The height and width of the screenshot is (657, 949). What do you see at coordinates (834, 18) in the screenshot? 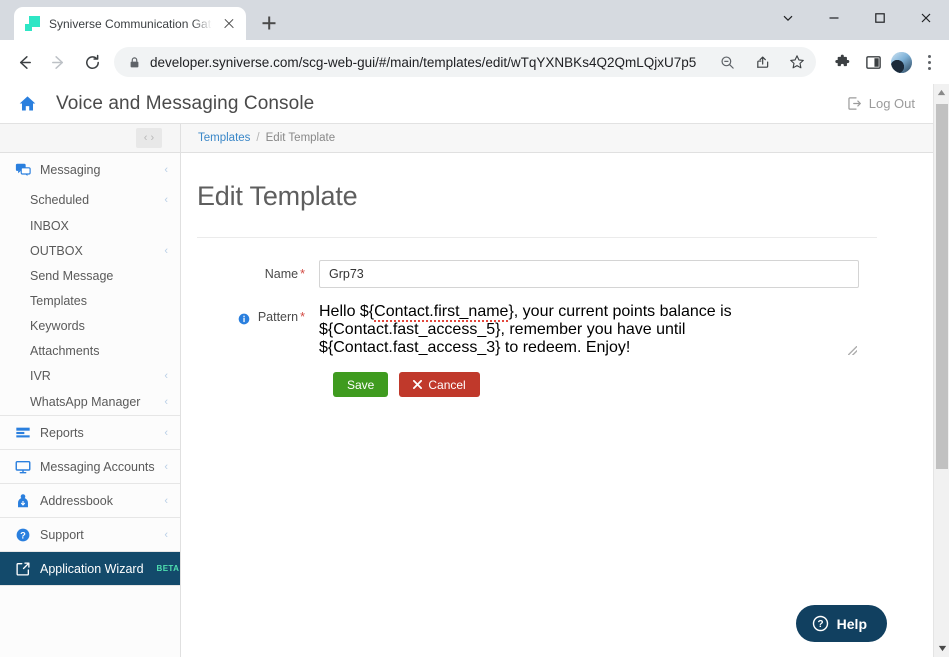
I see `minimize-icon` at bounding box center [834, 18].